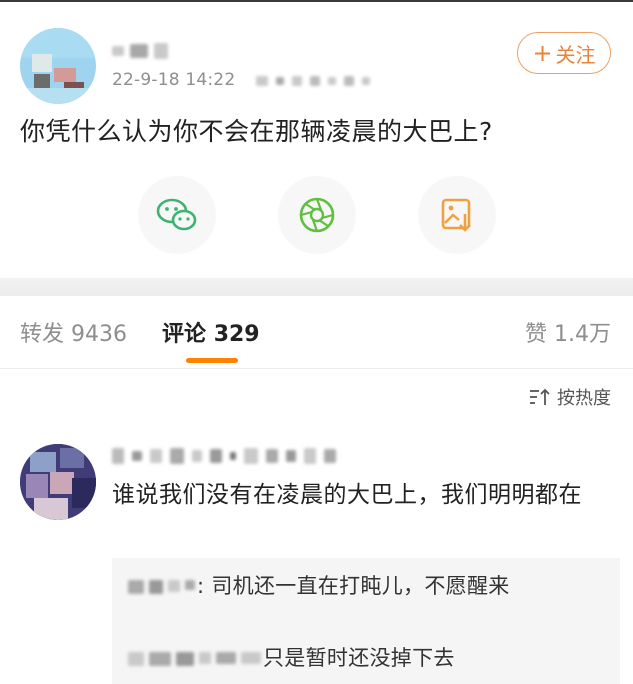 Image resolution: width=633 pixels, height=684 pixels. Describe the element at coordinates (535, 334) in the screenshot. I see `tab-likes-label: 赞` at that location.